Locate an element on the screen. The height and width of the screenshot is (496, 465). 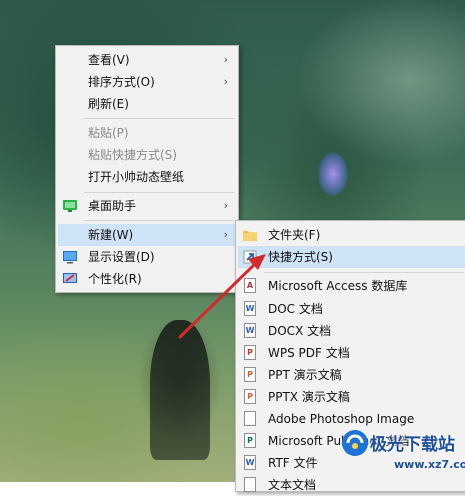
menu-item-label: PPTX 演示文稿 is located at coordinates (309, 397).